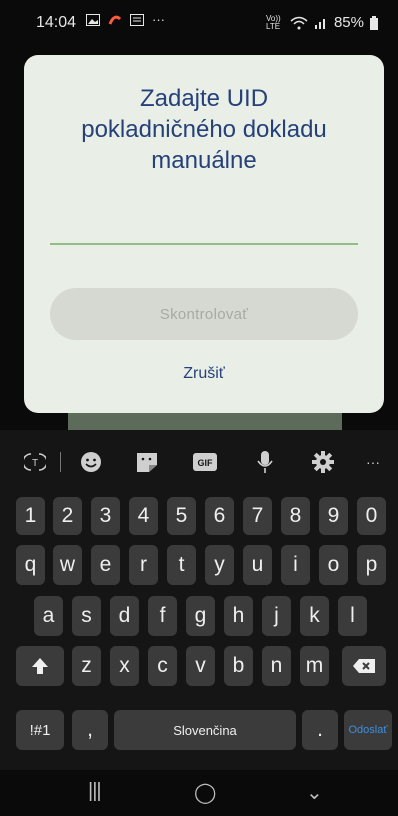 The image size is (398, 816). I want to click on uid-input, so click(204, 223).